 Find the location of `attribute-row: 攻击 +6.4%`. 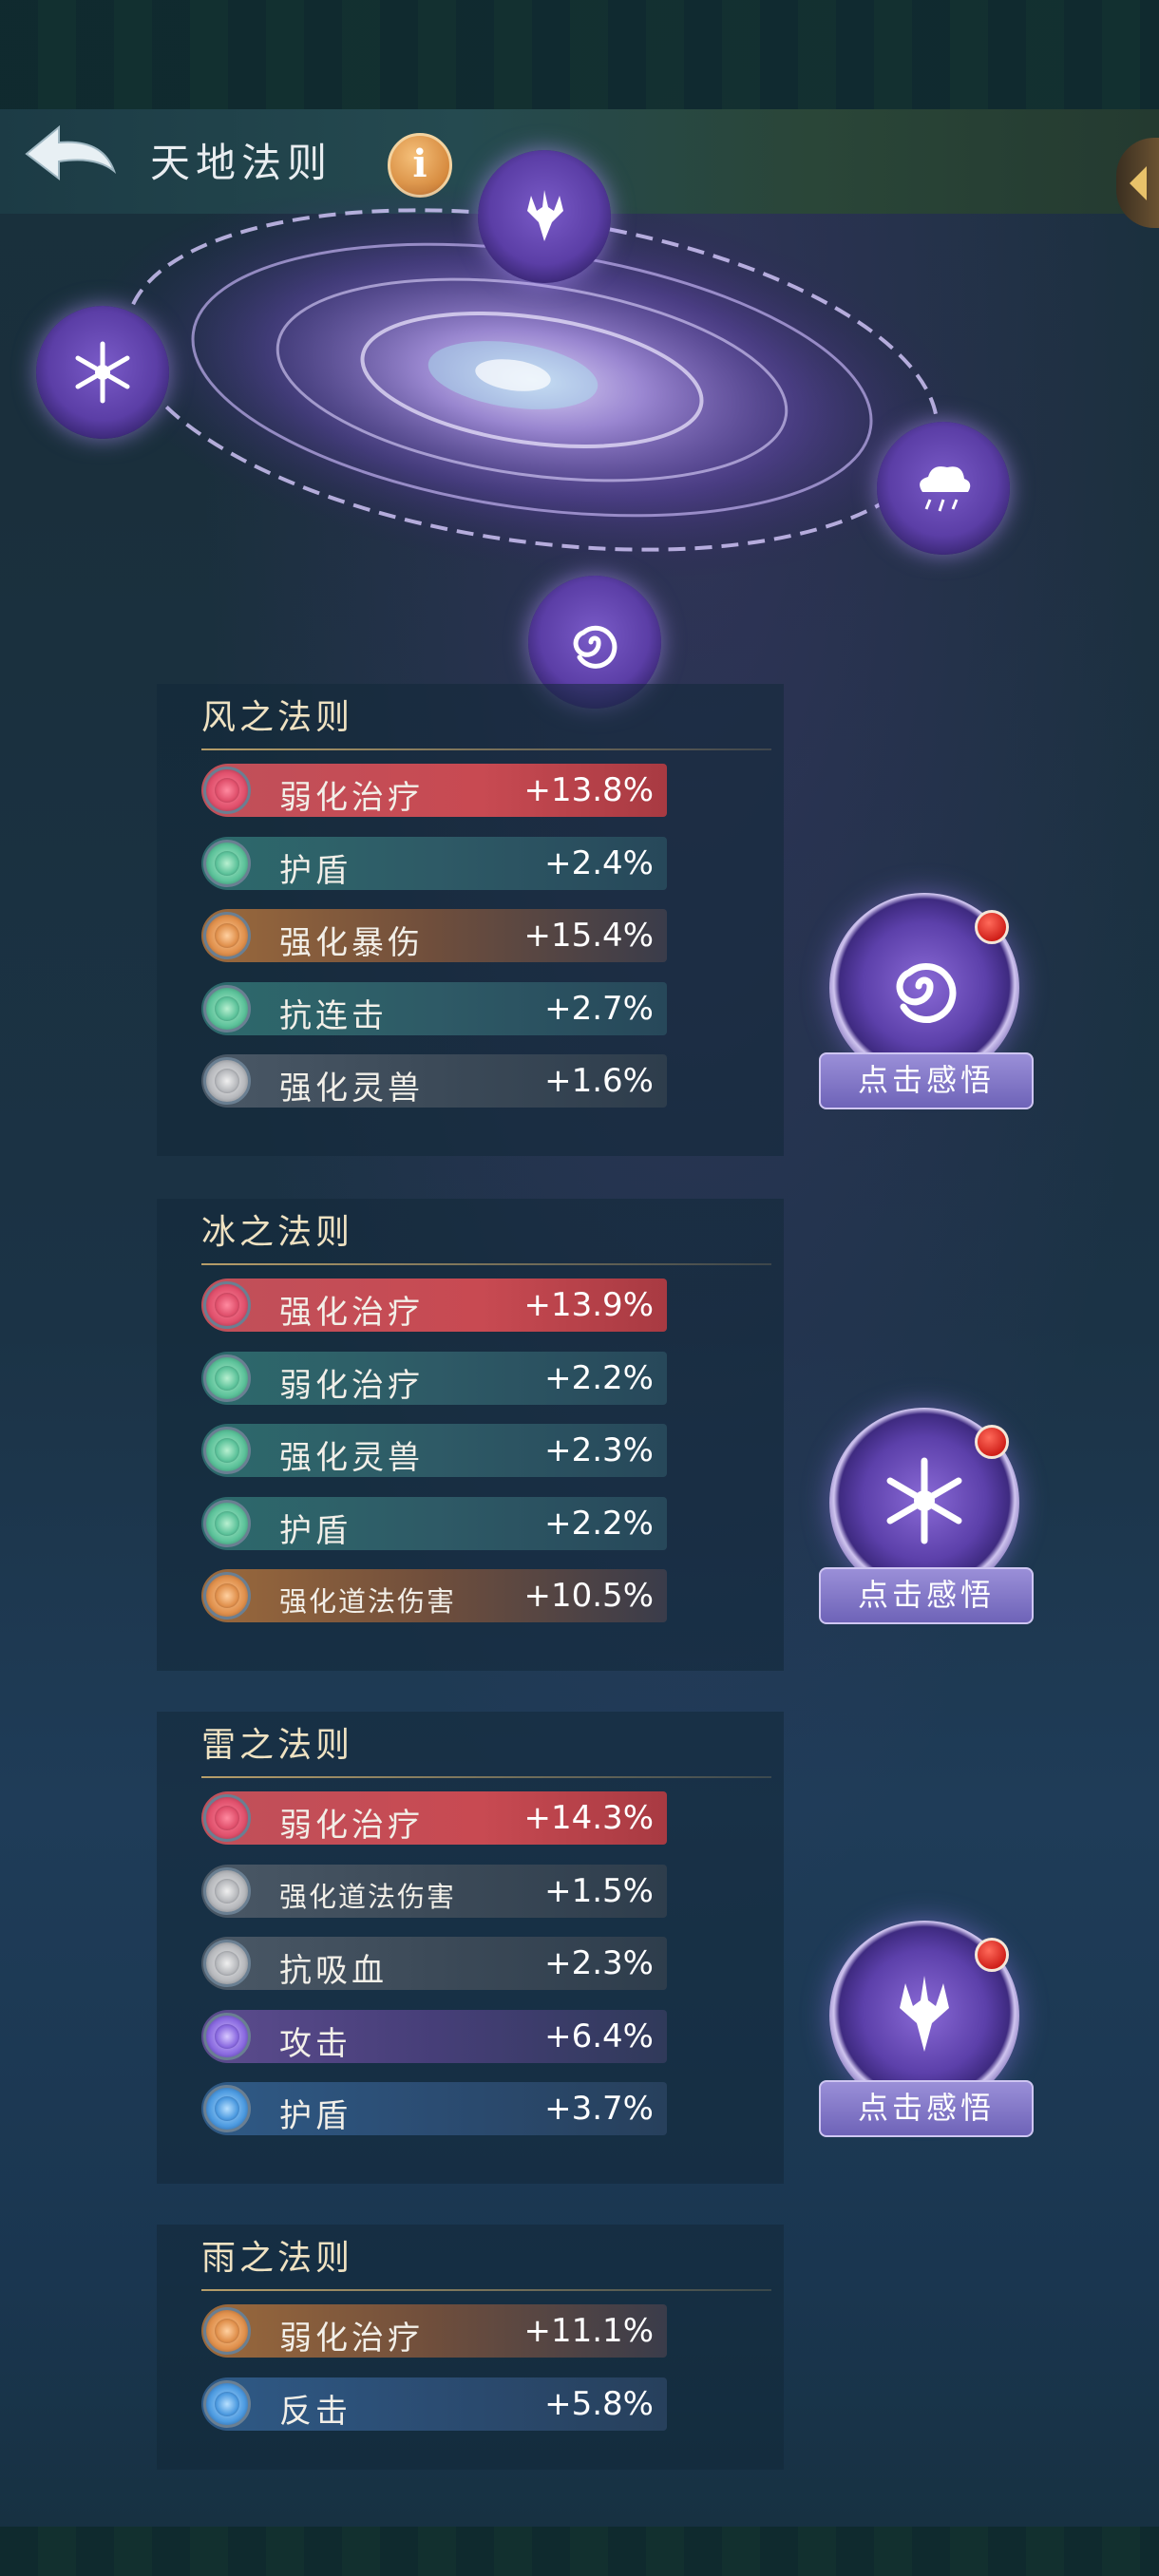

attribute-row: 攻击 +6.4% is located at coordinates (434, 2036).